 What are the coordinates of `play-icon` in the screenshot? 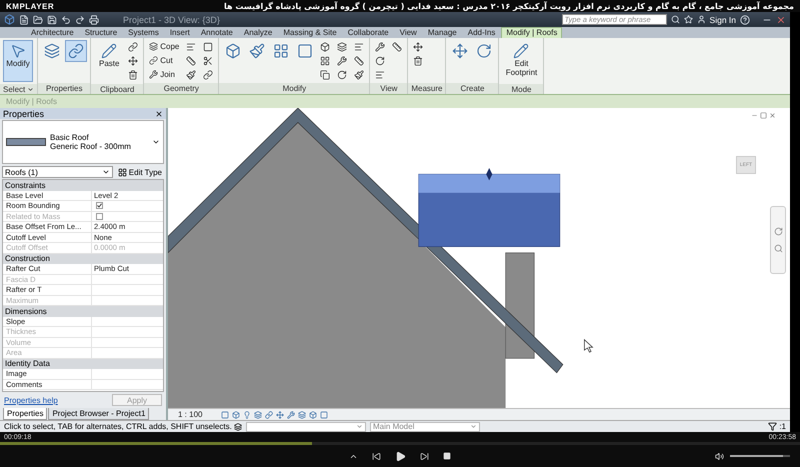 It's located at (400, 456).